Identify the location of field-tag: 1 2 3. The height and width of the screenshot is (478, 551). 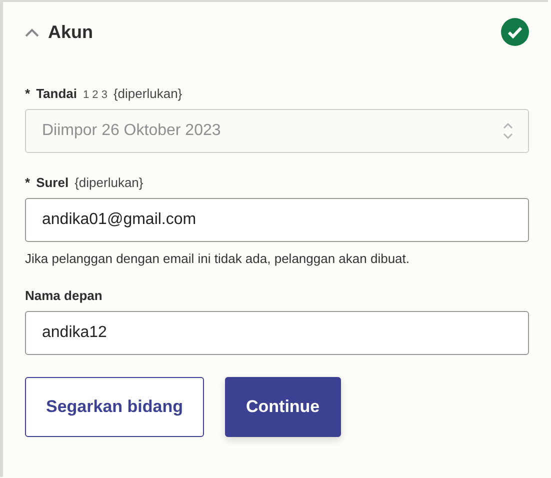
(95, 95).